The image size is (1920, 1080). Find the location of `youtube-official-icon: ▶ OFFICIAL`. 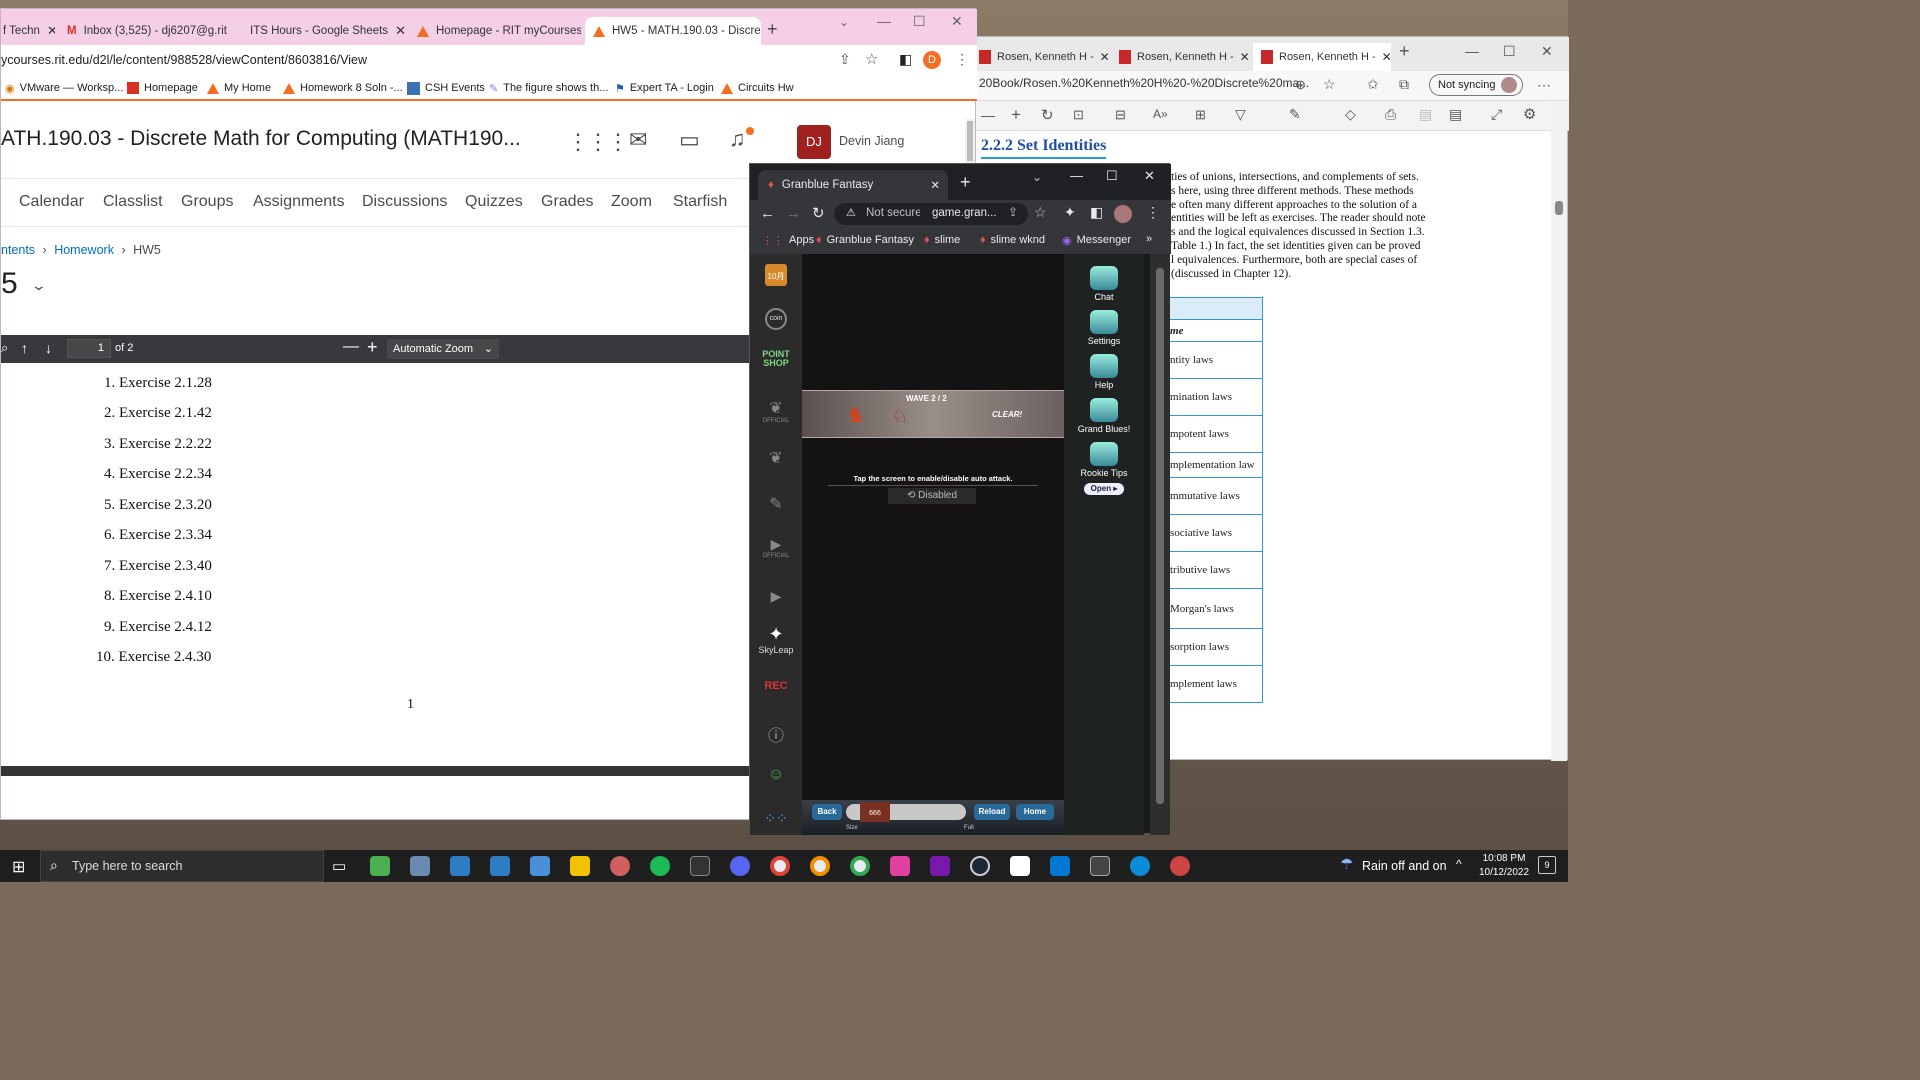

youtube-official-icon: ▶ OFFICIAL is located at coordinates (776, 547).